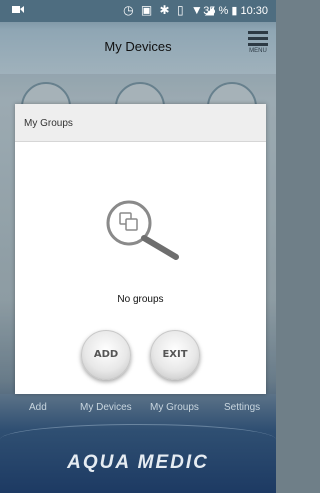 This screenshot has width=320, height=493. Describe the element at coordinates (106, 355) in the screenshot. I see `add-button: ADD` at that location.